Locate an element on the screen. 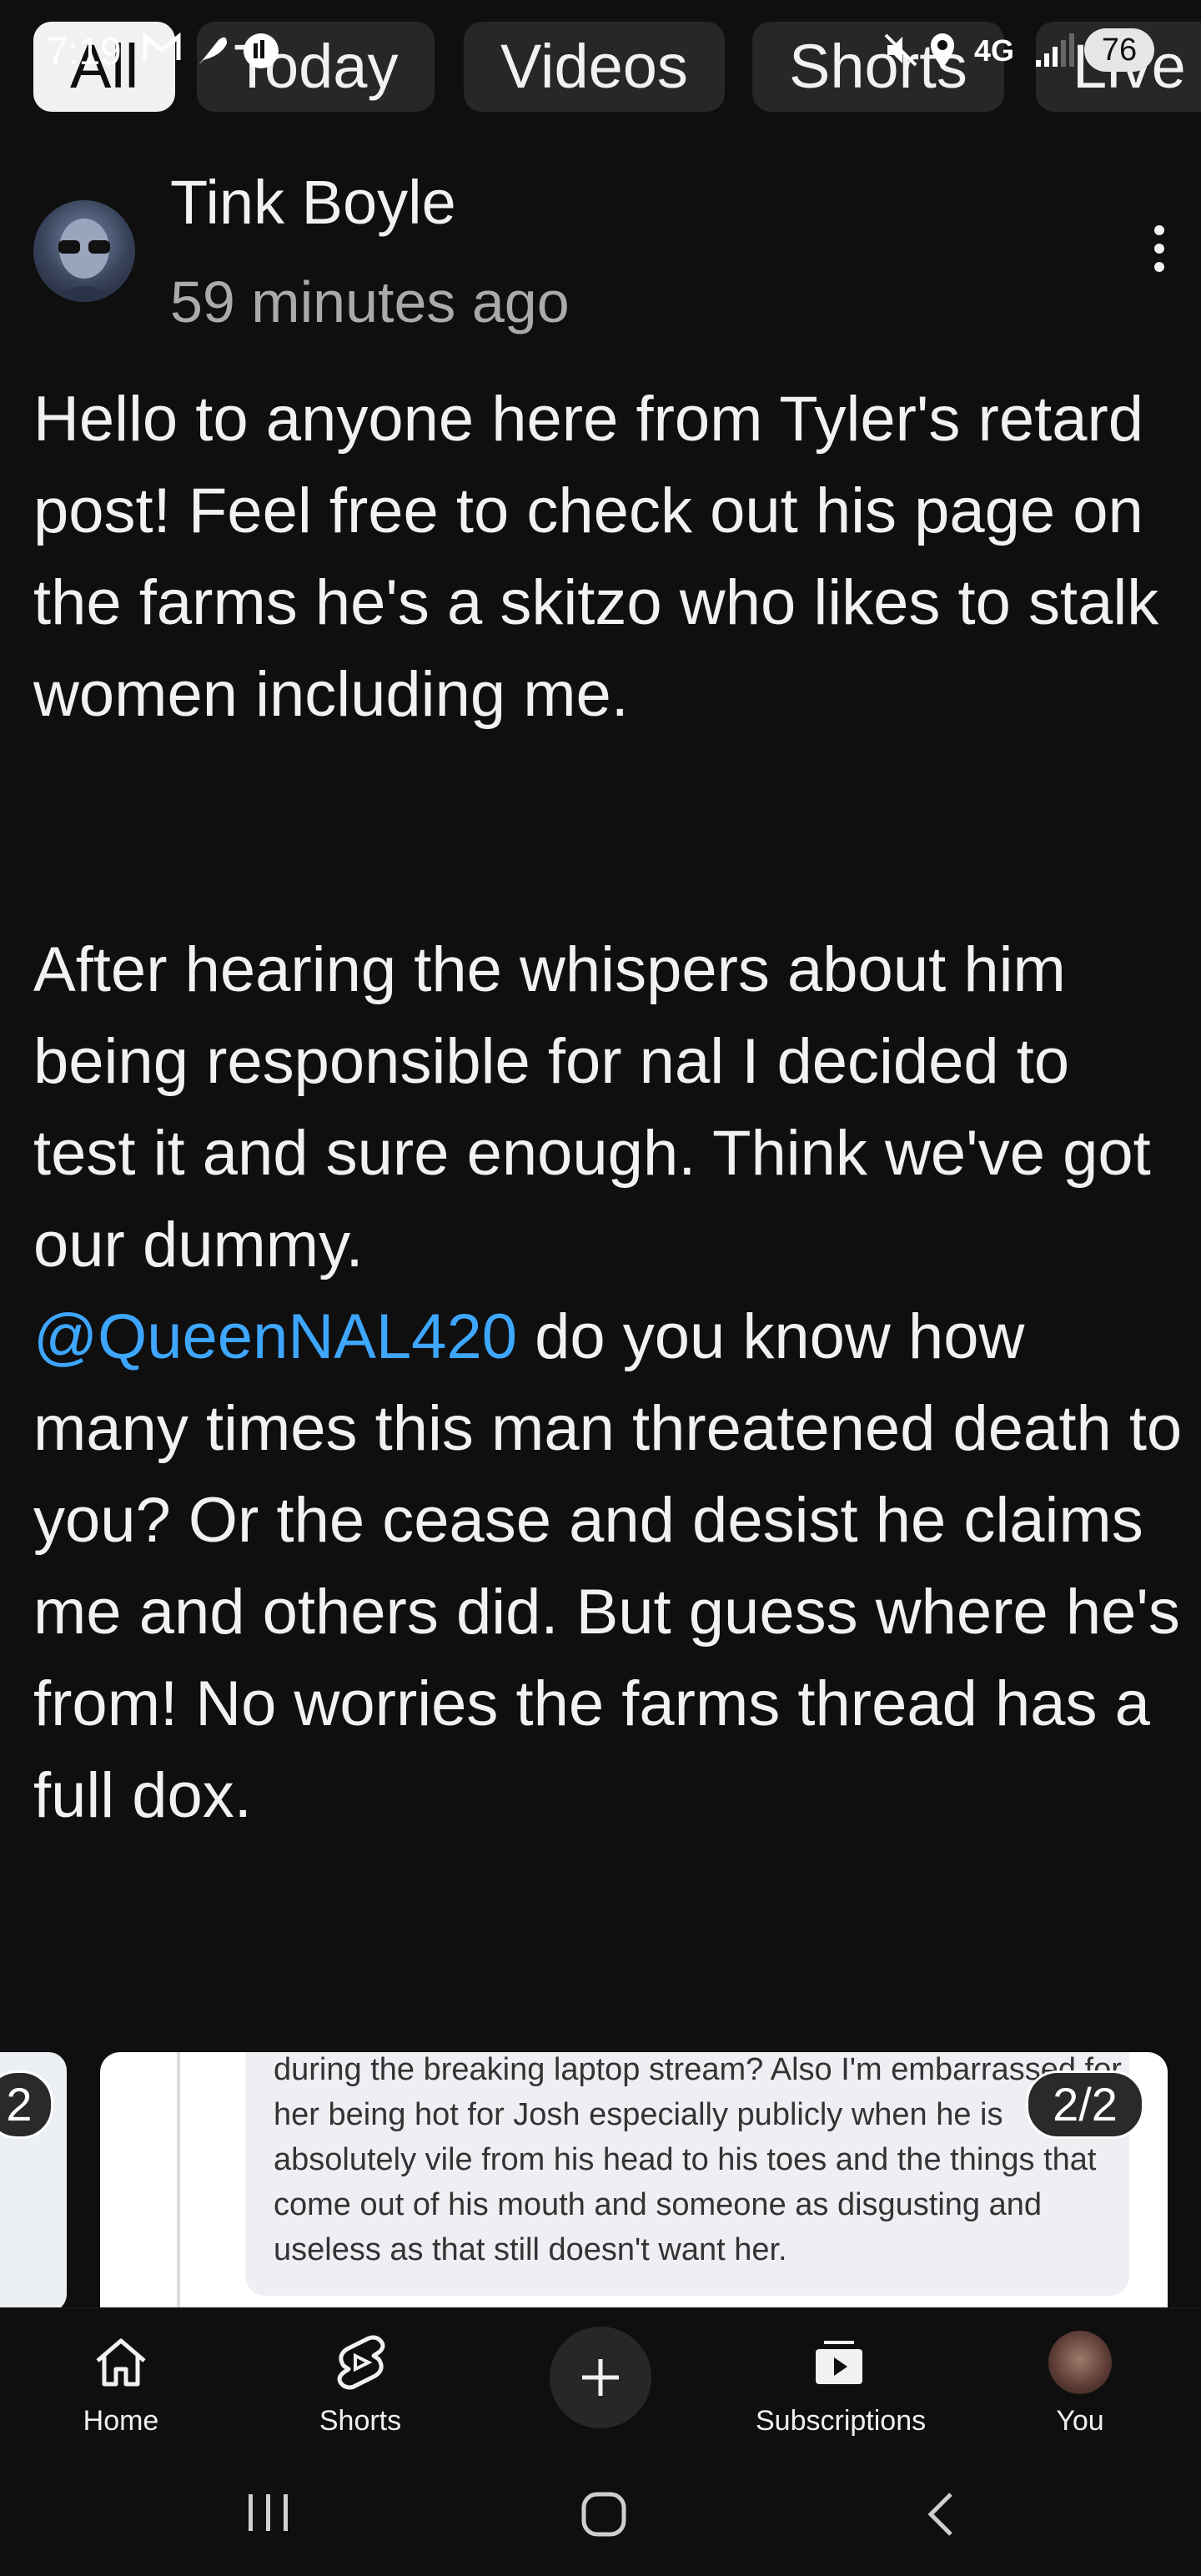 This screenshot has height=2576, width=1201. signal-icon is located at coordinates (1055, 50).